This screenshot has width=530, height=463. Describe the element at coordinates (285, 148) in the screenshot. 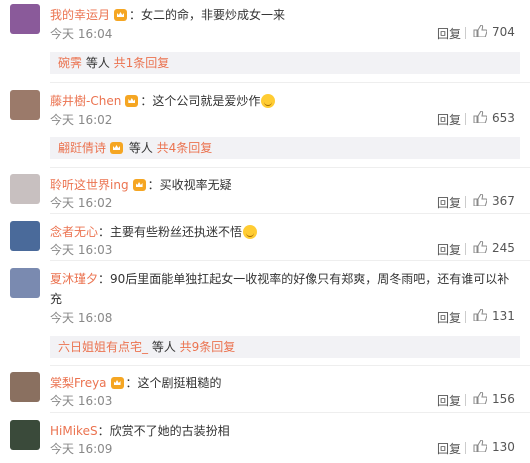

I see `sub-reply-summary: 翩跹倩诗 等人 共4条回复` at that location.